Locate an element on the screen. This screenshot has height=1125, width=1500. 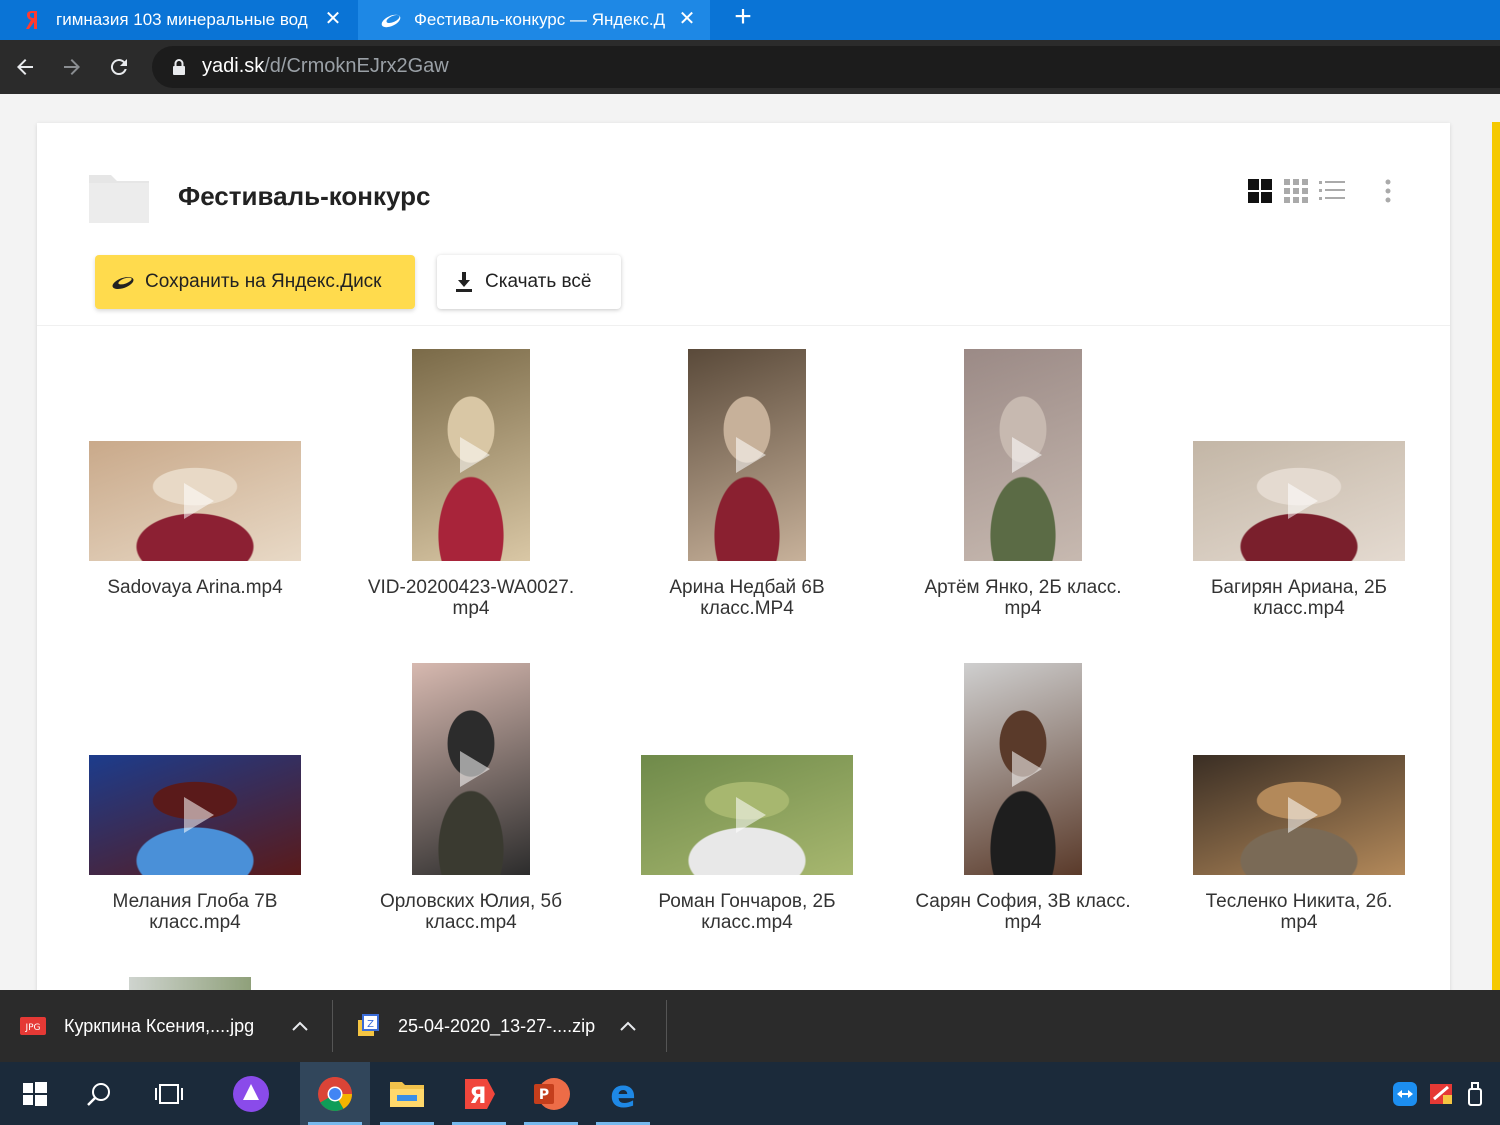
file-name: Орловских Юлия, 5б класс.mp4 is located at coordinates (471, 912).